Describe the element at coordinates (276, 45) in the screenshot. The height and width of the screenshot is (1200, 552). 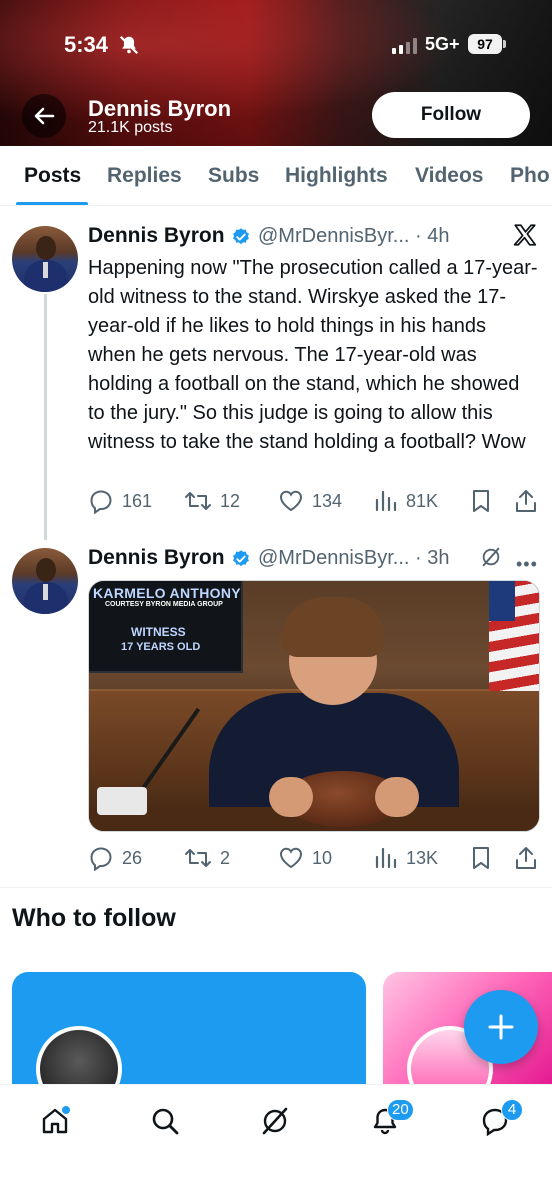
I see `status-bar: 5:34 5G+ 97` at that location.